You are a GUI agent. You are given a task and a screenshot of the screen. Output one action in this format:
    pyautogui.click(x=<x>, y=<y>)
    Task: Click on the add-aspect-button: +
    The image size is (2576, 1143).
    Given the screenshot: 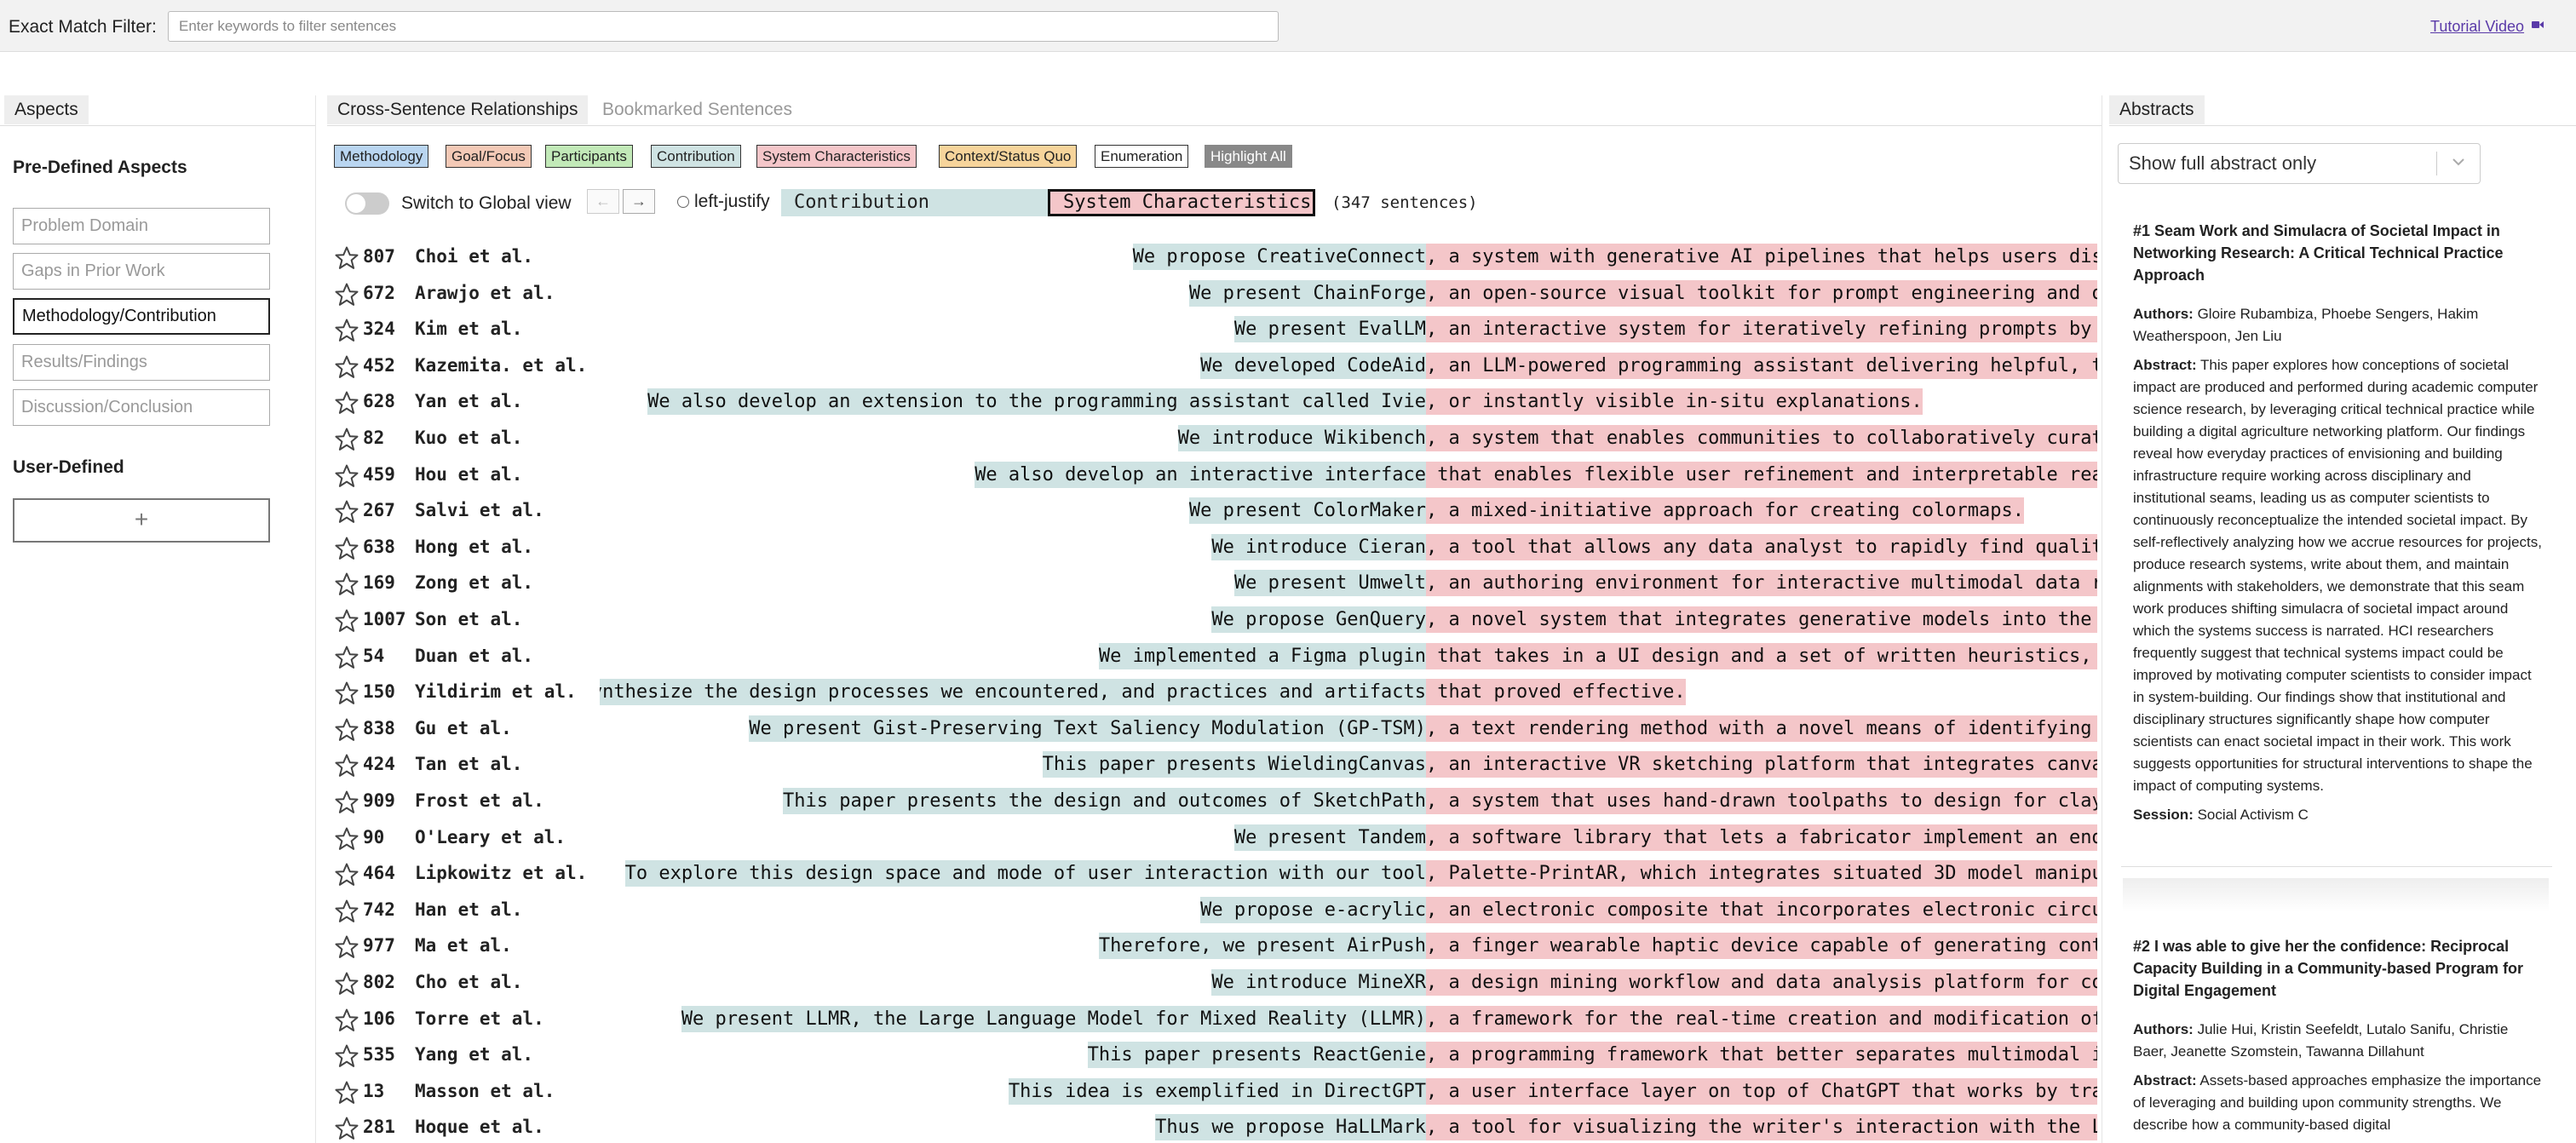 What is the action you would take?
    pyautogui.click(x=142, y=520)
    